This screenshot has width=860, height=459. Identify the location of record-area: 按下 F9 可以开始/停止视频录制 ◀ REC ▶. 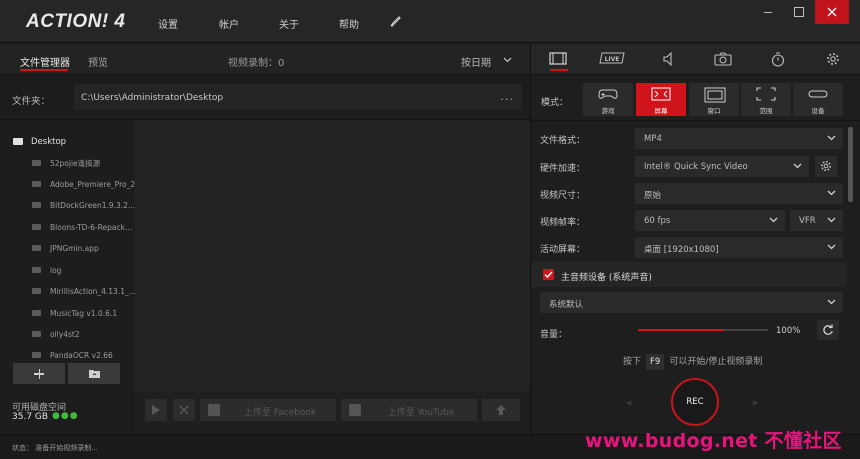
(695, 389).